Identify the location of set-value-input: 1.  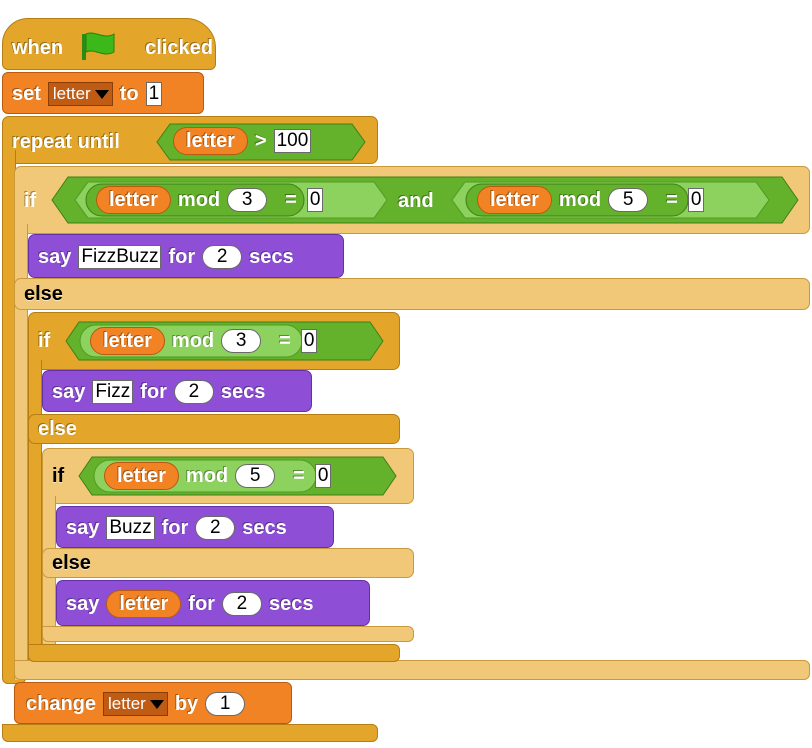
(154, 94).